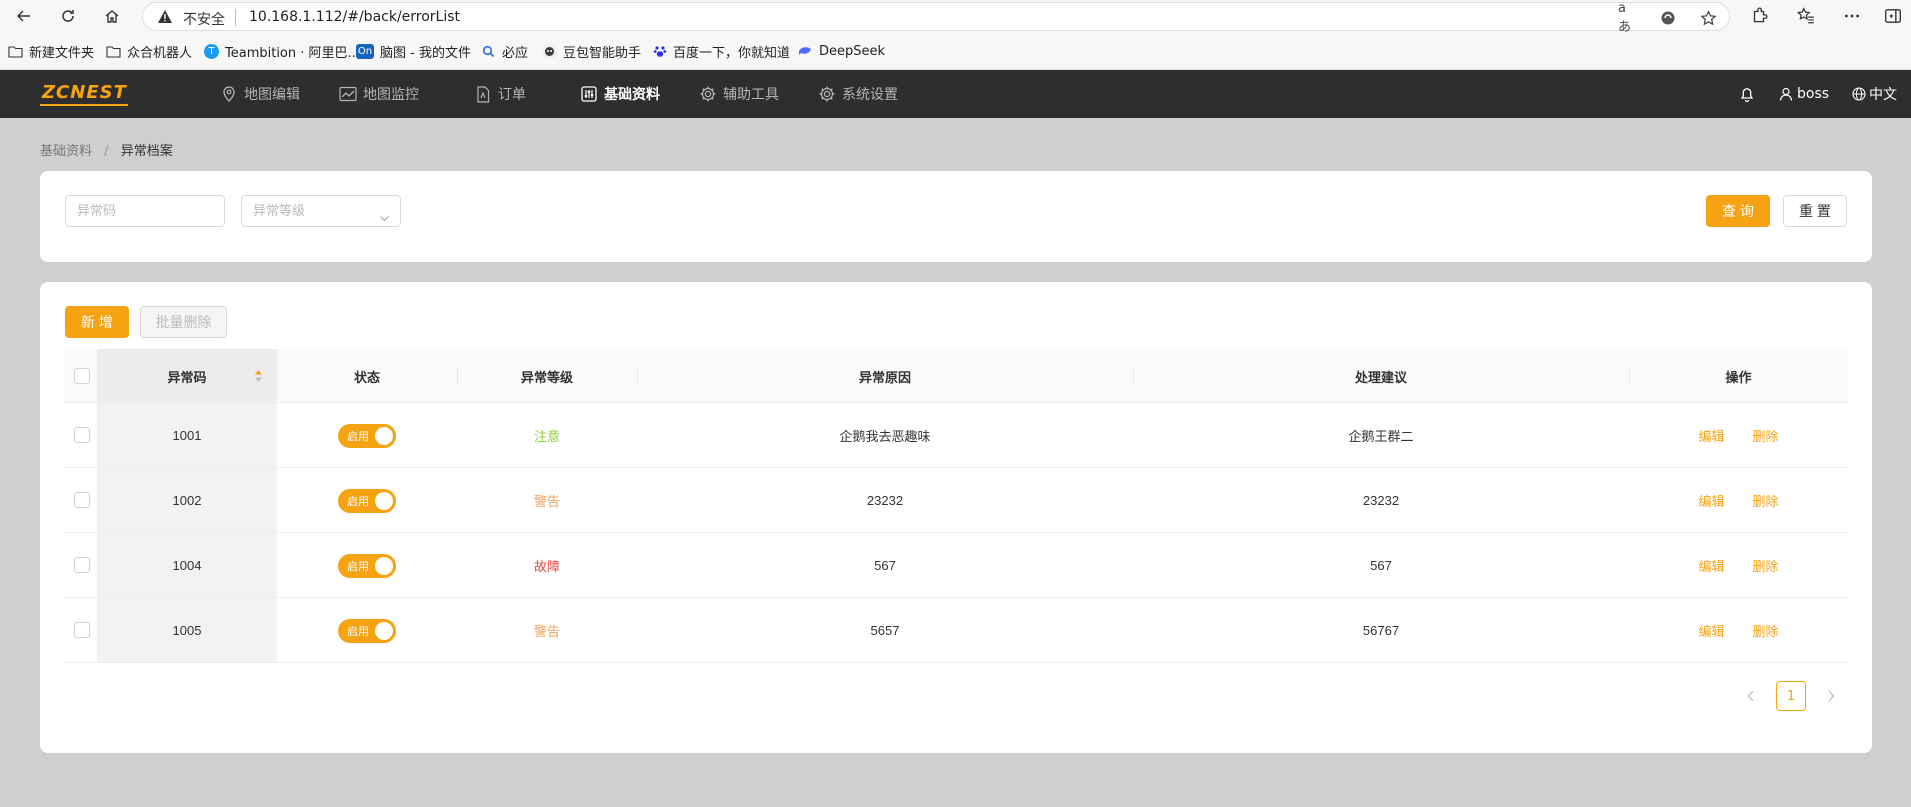 The width and height of the screenshot is (1911, 807). I want to click on bookmark-item: On 脑图 - 我的文件, so click(413, 51).